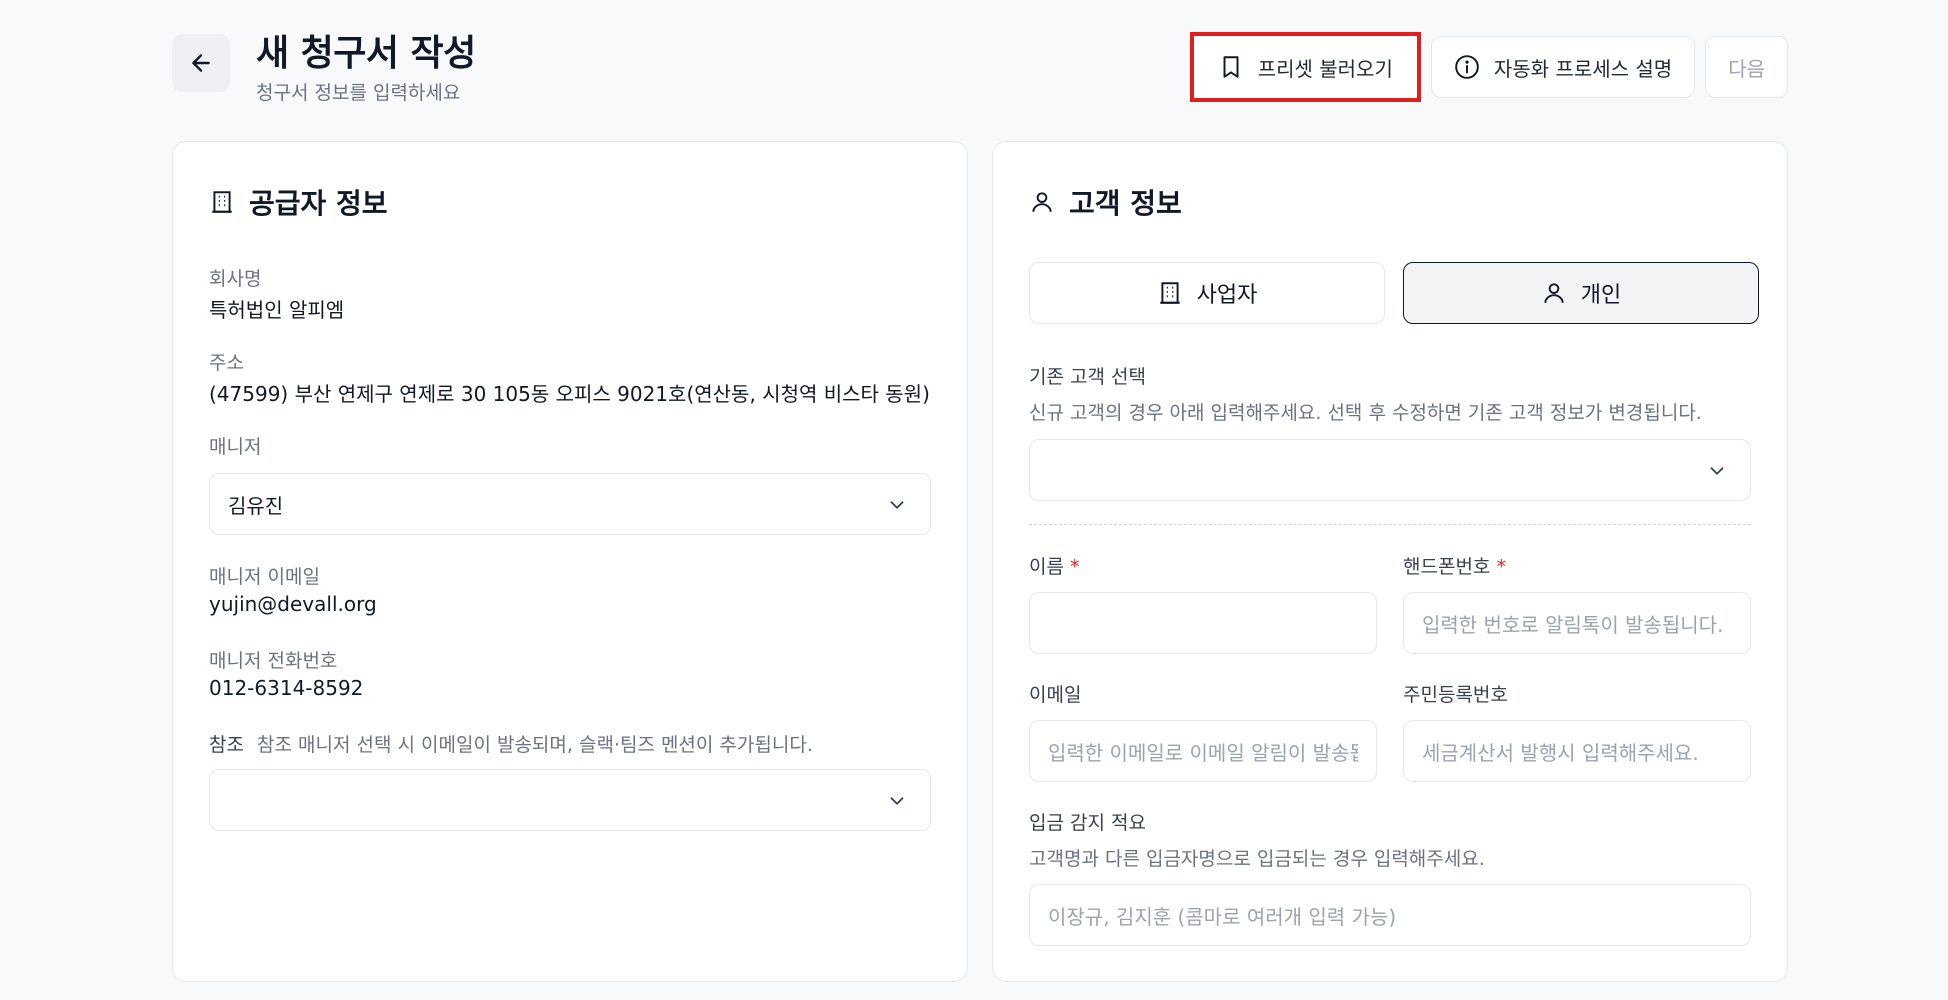 This screenshot has height=1000, width=1948. I want to click on rrn-input: 세금계산서 발행시 입력해주세요., so click(1577, 751).